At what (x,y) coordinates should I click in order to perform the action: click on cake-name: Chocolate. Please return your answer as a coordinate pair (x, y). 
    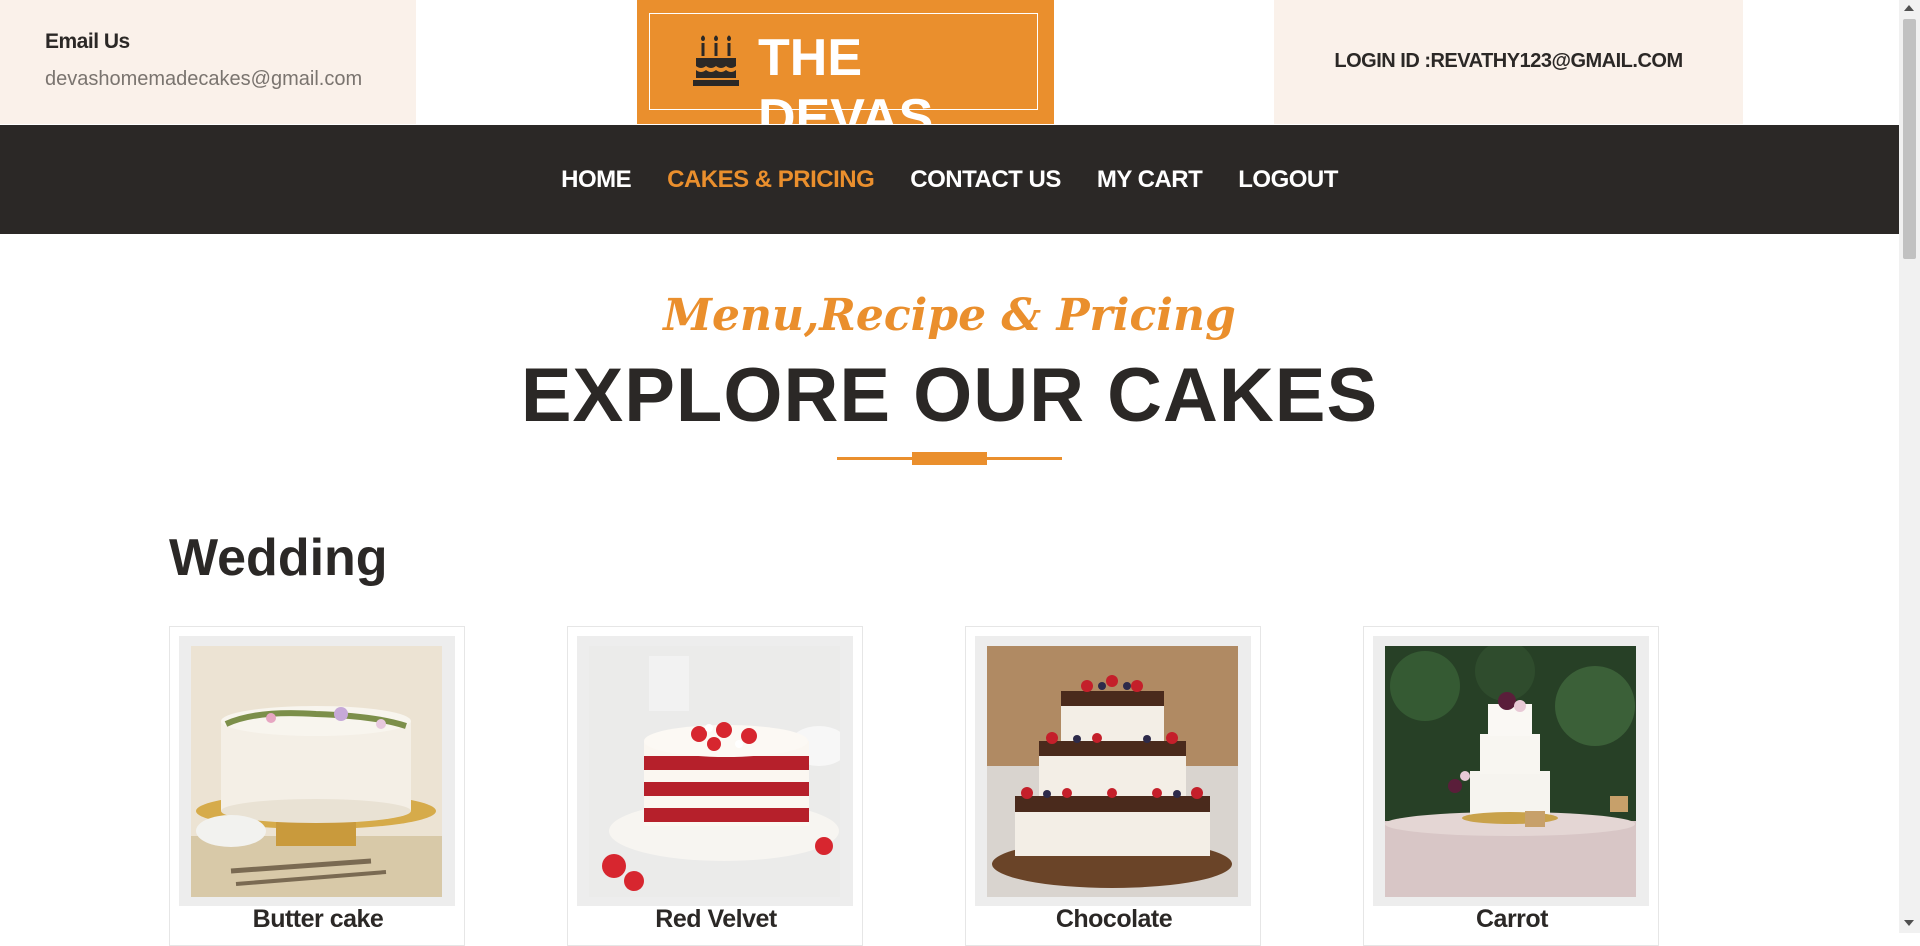
    Looking at the image, I should click on (1114, 919).